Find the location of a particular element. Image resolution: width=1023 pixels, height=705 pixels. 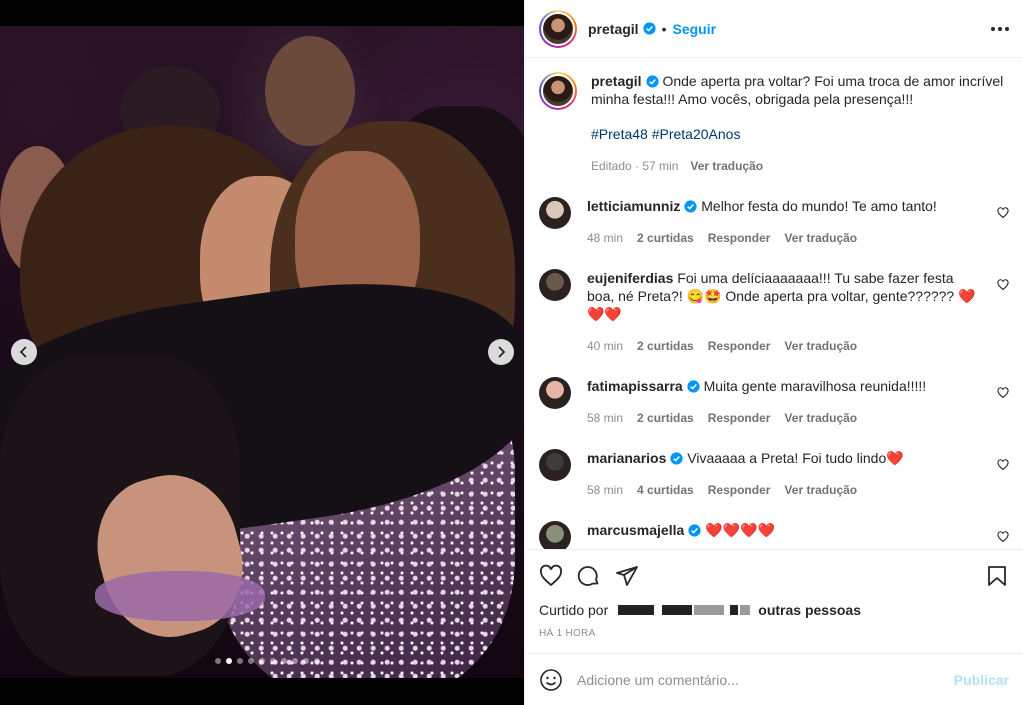

comment-likes-count: 4 curtidas is located at coordinates (665, 490).